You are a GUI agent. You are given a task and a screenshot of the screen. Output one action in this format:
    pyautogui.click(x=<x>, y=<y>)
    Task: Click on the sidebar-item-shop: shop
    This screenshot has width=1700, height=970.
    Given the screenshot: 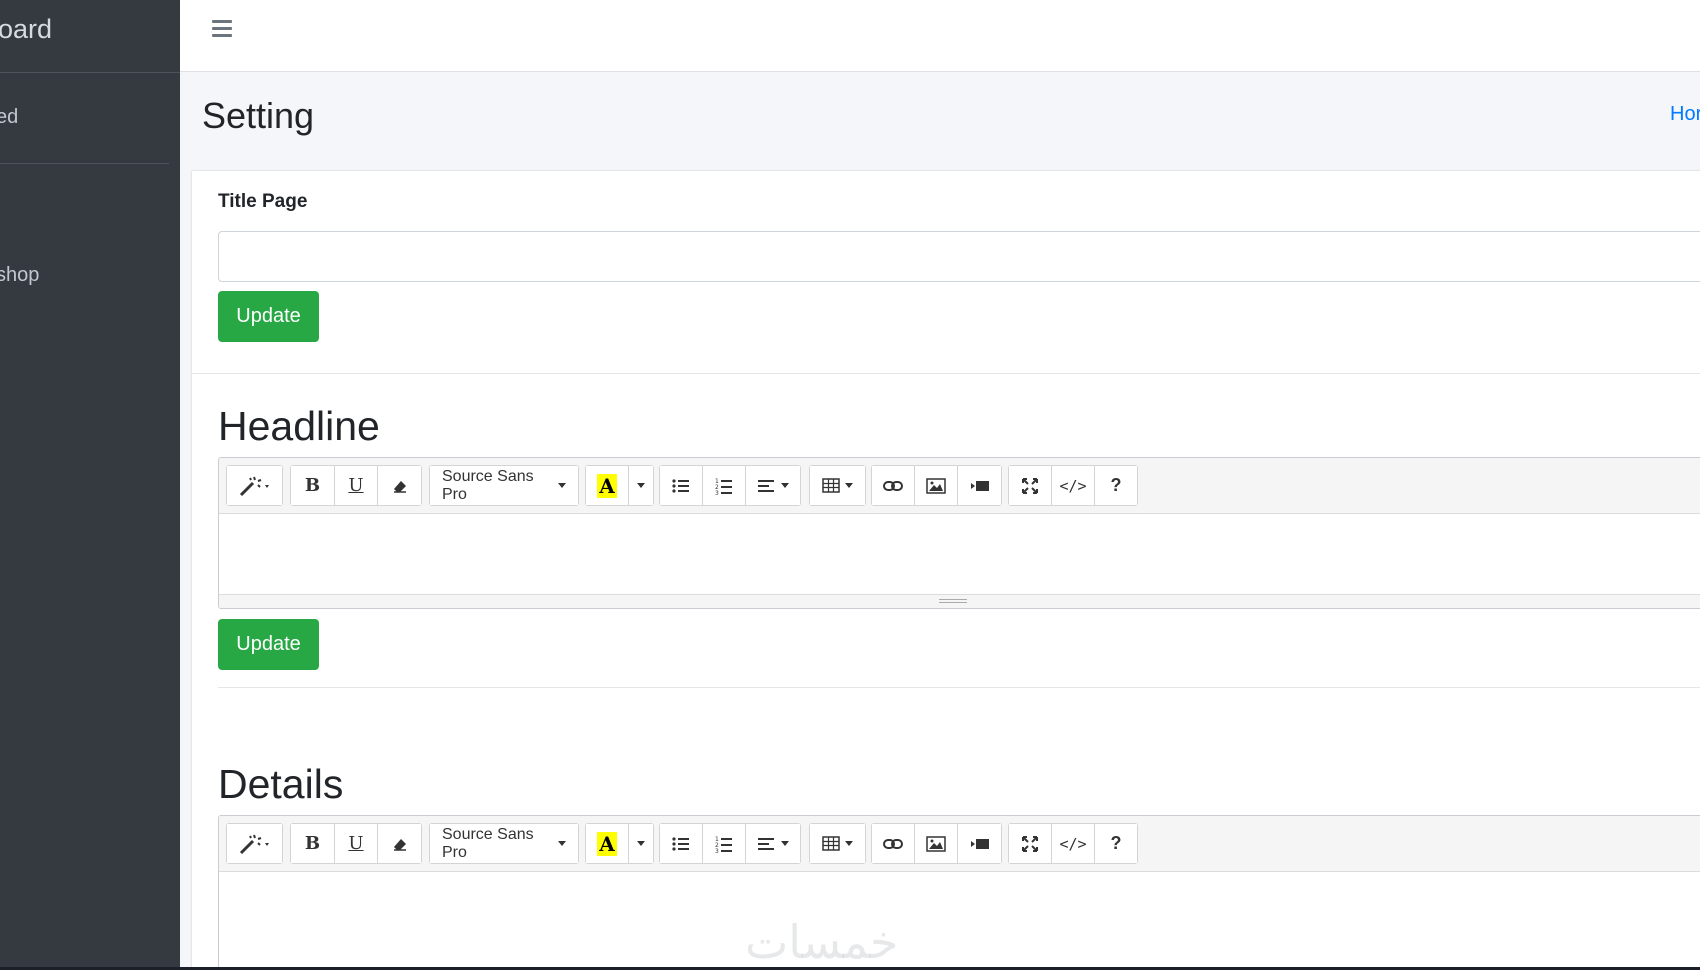 What is the action you would take?
    pyautogui.click(x=19, y=275)
    